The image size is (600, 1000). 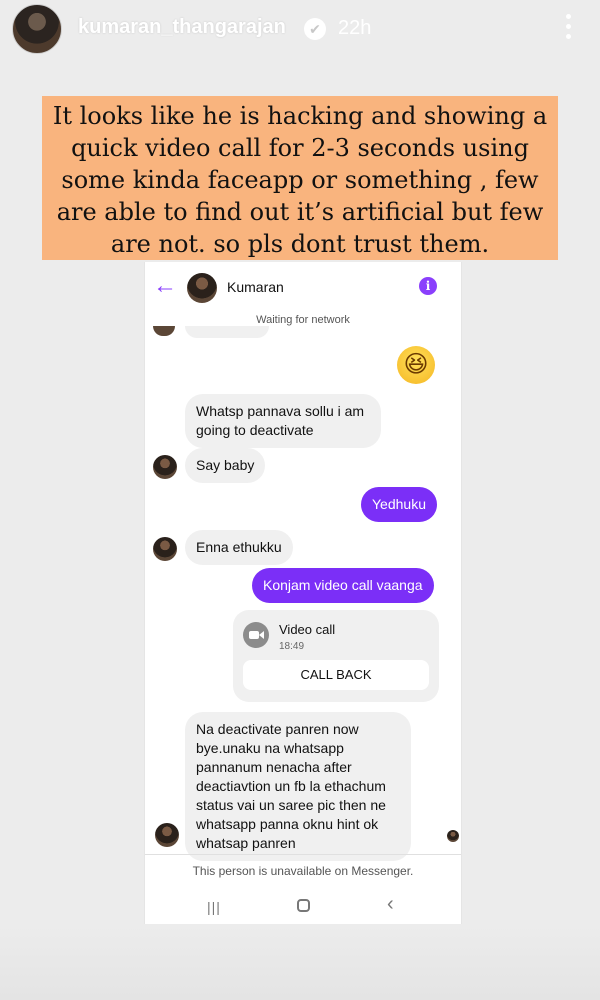 I want to click on unavailable-notice: This person is unavailable on Messenger., so click(x=303, y=871).